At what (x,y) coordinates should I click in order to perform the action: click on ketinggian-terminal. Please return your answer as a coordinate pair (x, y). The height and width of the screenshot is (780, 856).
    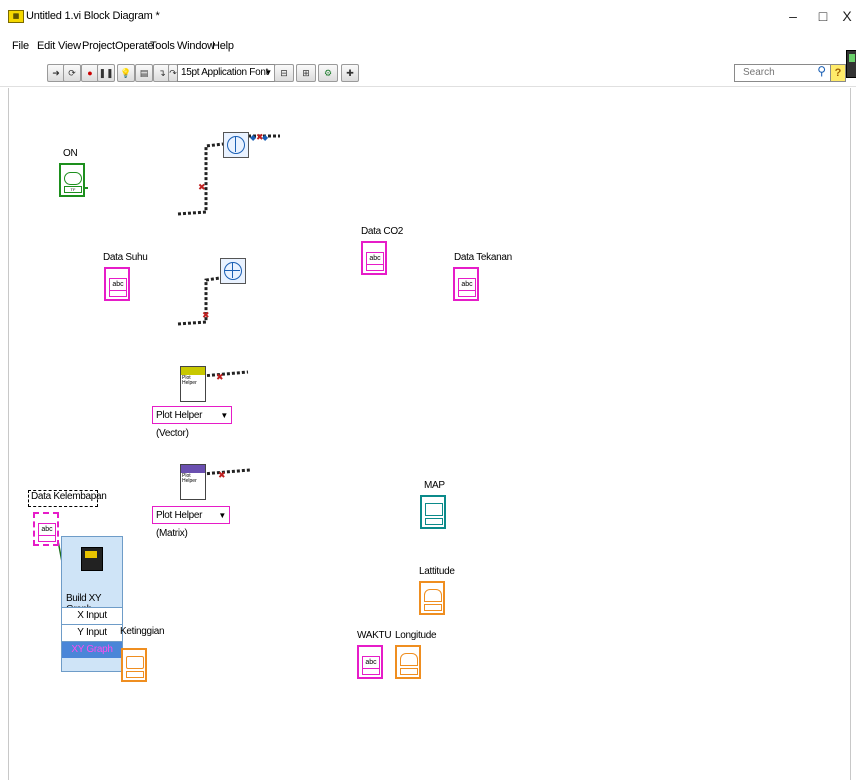
    Looking at the image, I should click on (134, 665).